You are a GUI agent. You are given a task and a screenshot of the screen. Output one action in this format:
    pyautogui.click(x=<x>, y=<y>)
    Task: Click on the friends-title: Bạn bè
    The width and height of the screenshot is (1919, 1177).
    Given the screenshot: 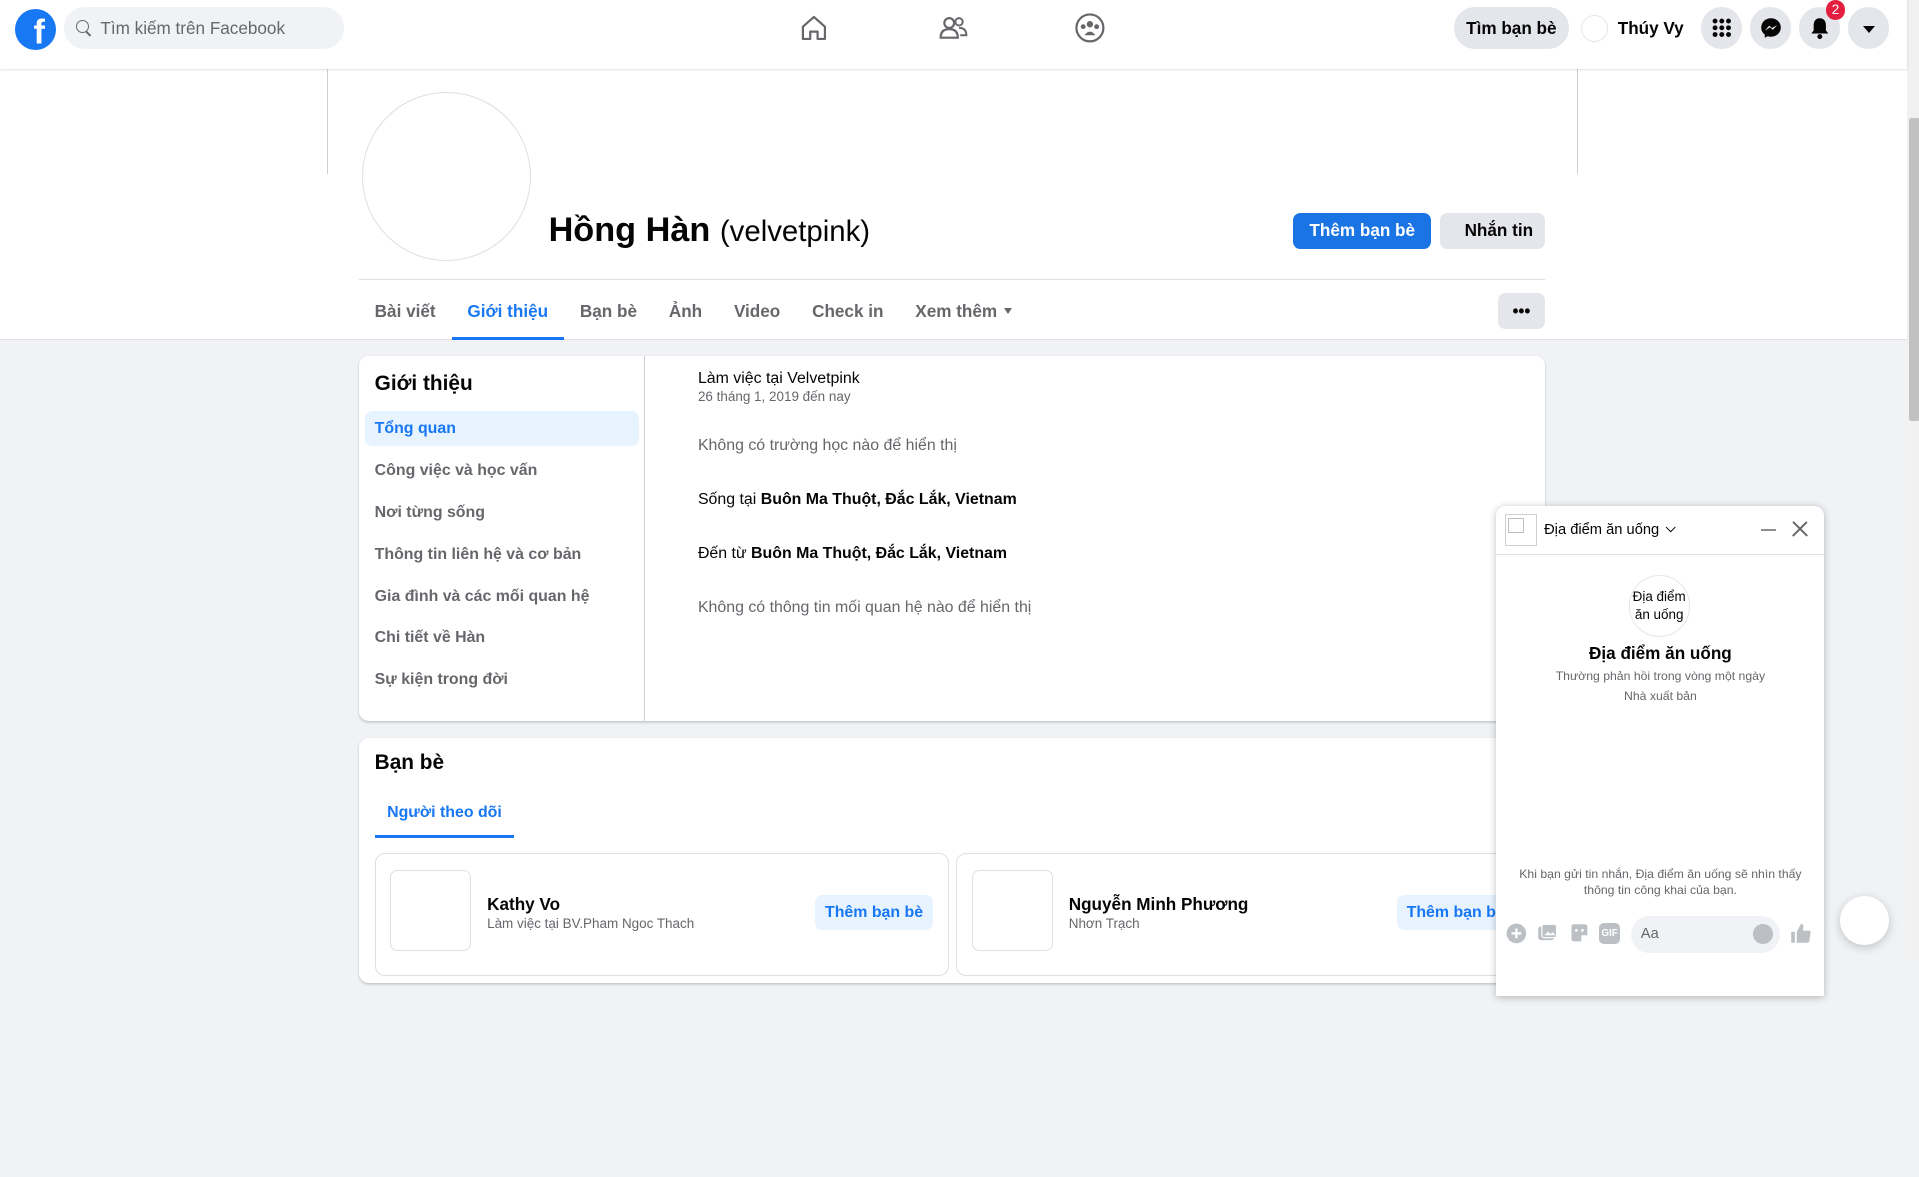 What is the action you would take?
    pyautogui.click(x=409, y=762)
    